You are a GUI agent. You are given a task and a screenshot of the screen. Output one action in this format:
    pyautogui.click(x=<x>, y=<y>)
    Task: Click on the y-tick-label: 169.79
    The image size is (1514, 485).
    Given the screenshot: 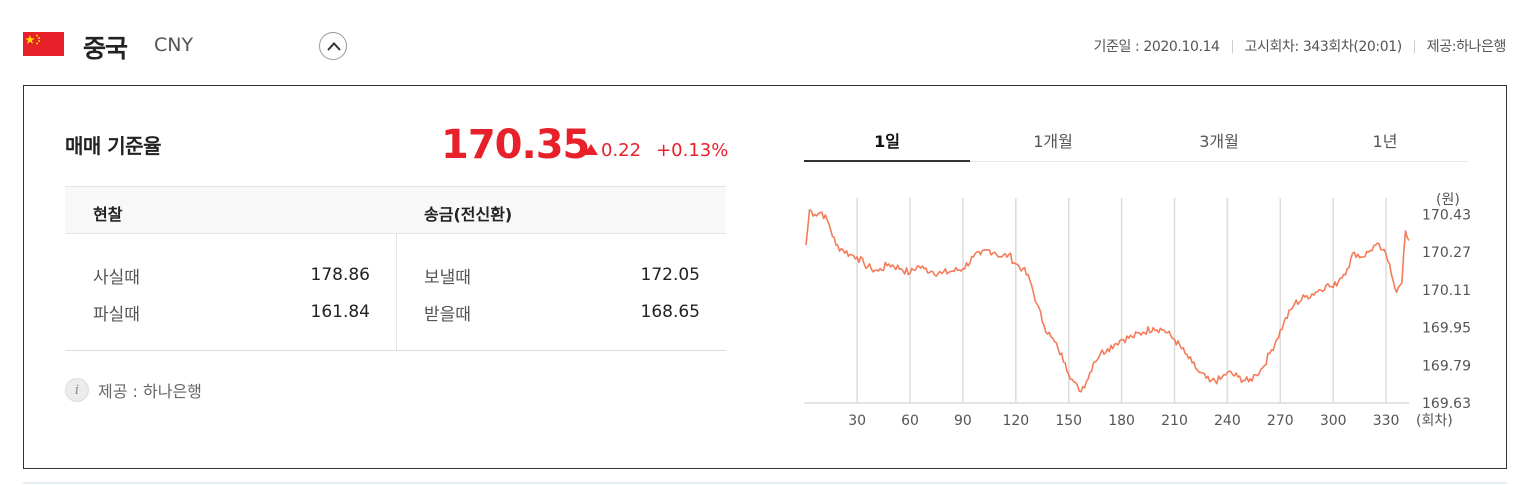 What is the action you would take?
    pyautogui.click(x=1446, y=366)
    